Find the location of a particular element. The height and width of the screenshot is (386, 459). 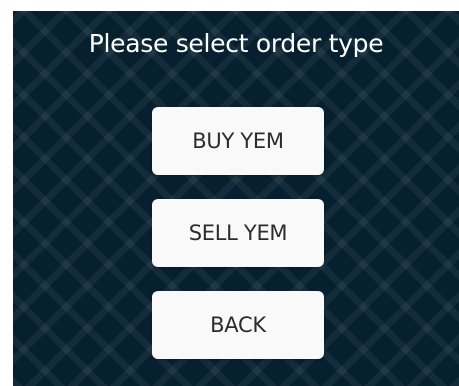

panel-title: Please select order type is located at coordinates (236, 43).